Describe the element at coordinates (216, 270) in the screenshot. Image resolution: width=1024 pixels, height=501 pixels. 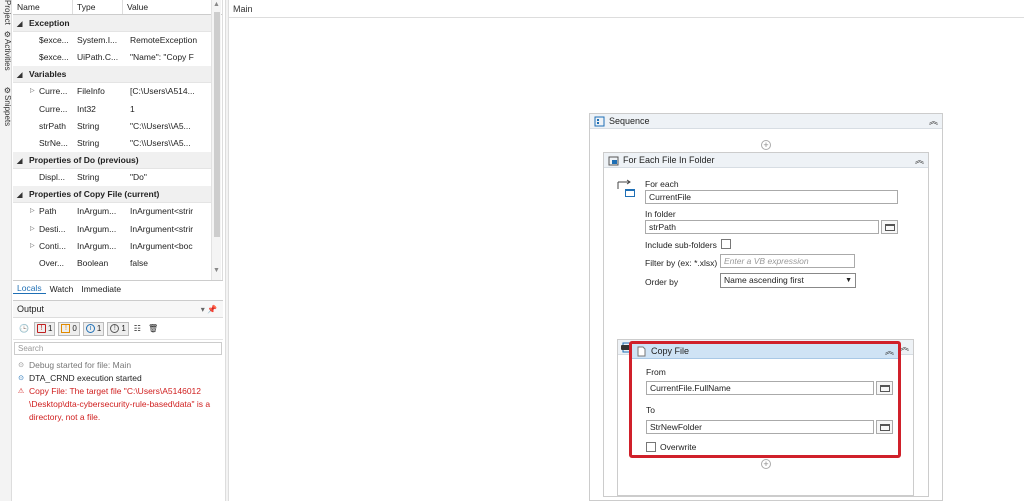
I see `scroll-down-icon: ▼` at that location.